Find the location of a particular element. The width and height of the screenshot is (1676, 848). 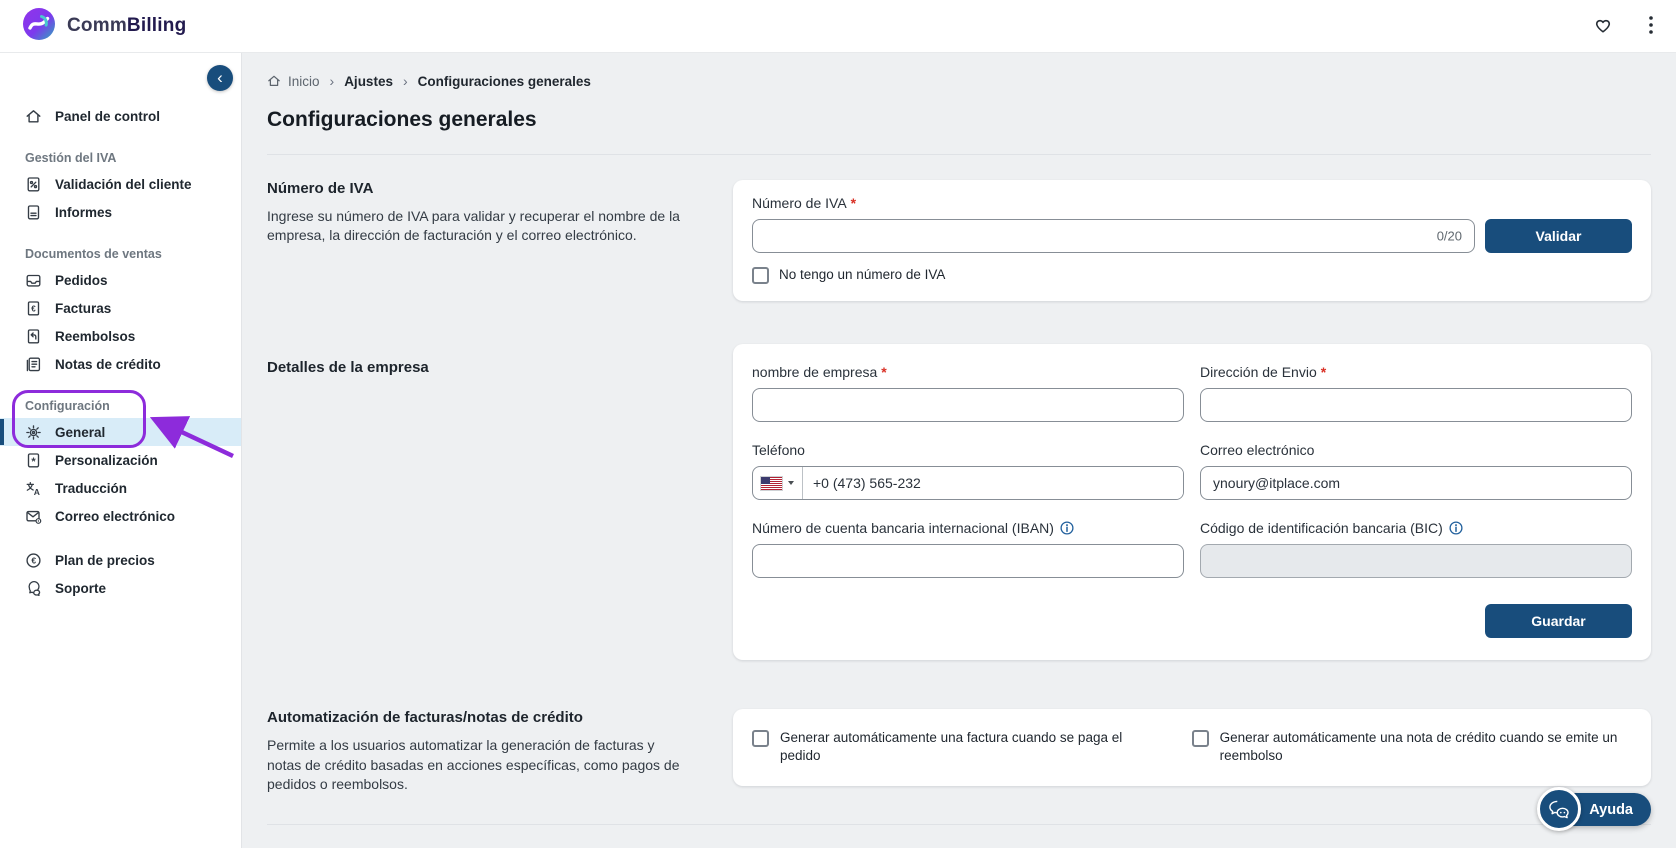

country-selector is located at coordinates (778, 483).